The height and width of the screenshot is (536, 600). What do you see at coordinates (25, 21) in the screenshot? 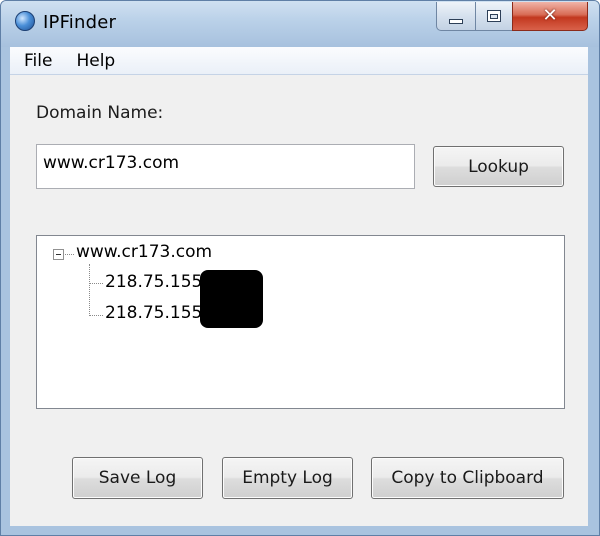
I see `globe-icon` at bounding box center [25, 21].